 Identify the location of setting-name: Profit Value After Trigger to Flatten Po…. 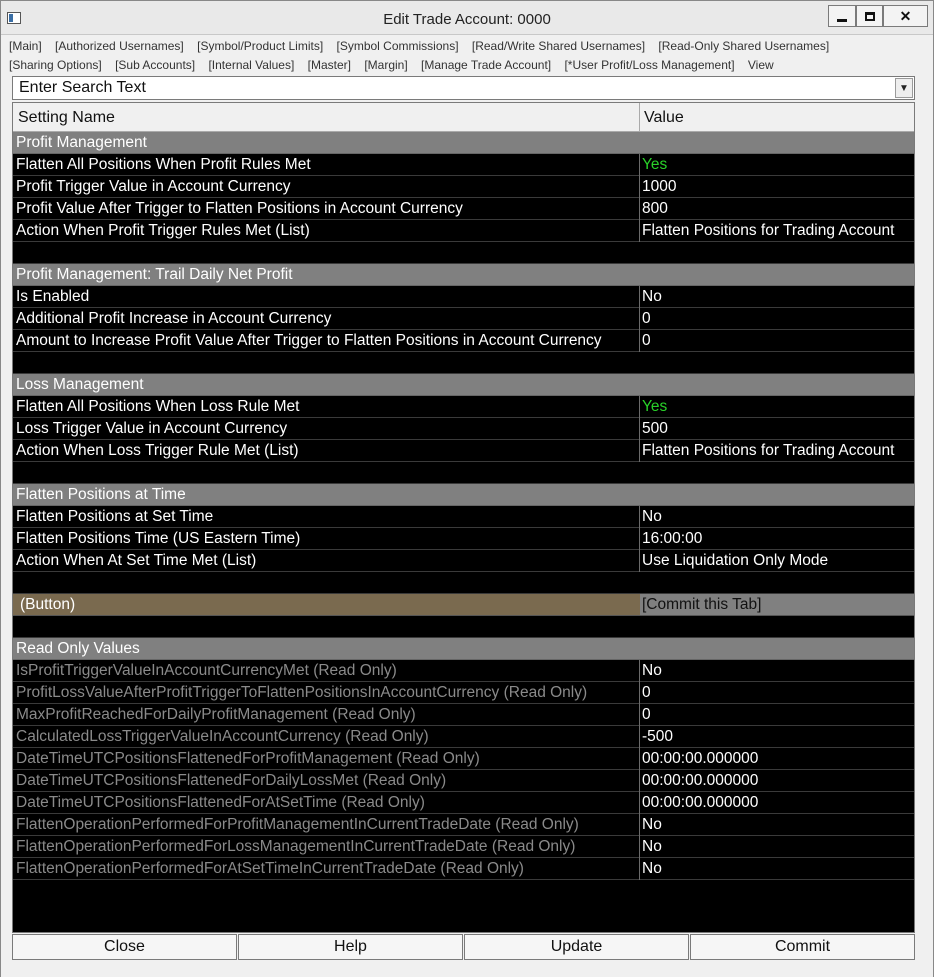
(239, 208).